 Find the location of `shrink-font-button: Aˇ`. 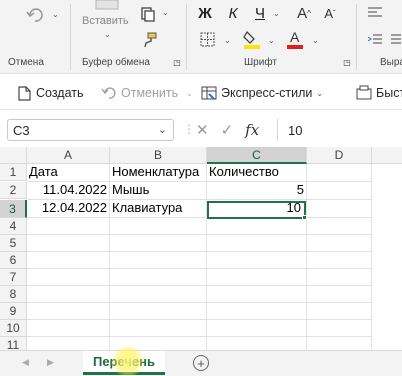

shrink-font-button: Aˇ is located at coordinates (330, 13).